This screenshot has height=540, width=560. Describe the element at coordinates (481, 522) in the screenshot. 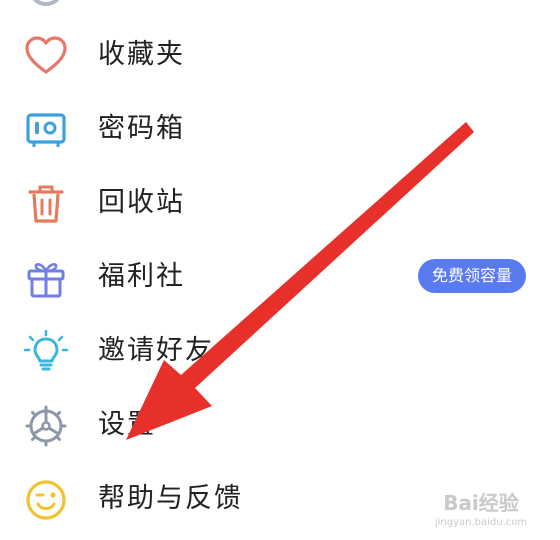

I see `watermark-url: jingyan.baidu.com` at that location.